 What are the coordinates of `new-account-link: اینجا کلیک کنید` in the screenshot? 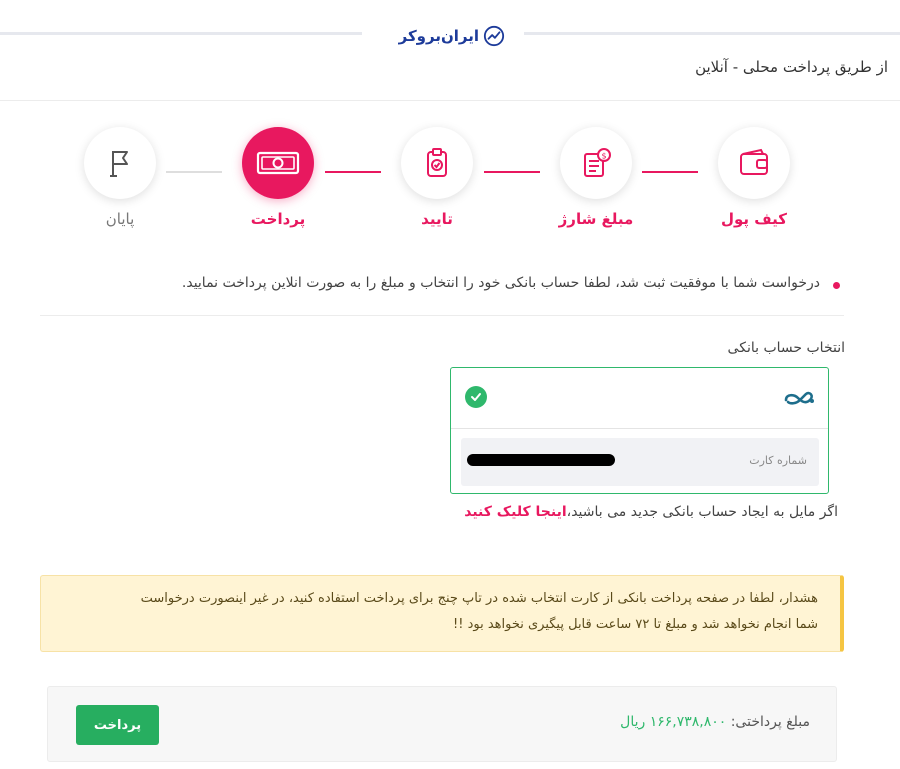 It's located at (515, 512).